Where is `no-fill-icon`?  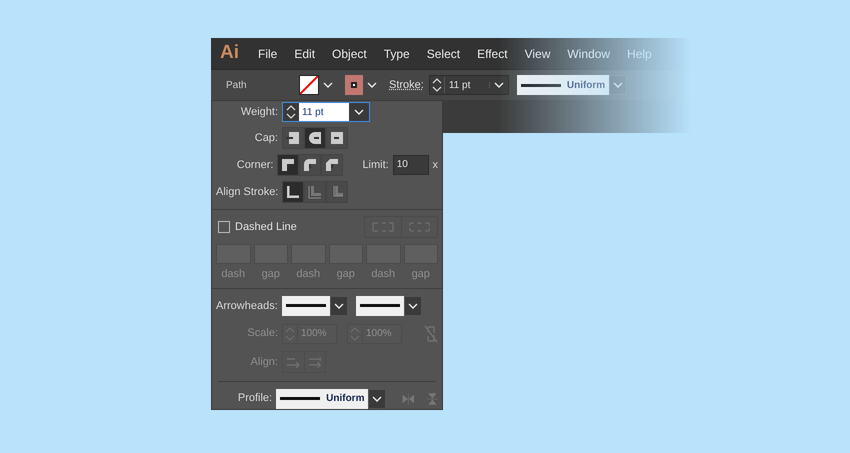
no-fill-icon is located at coordinates (309, 85).